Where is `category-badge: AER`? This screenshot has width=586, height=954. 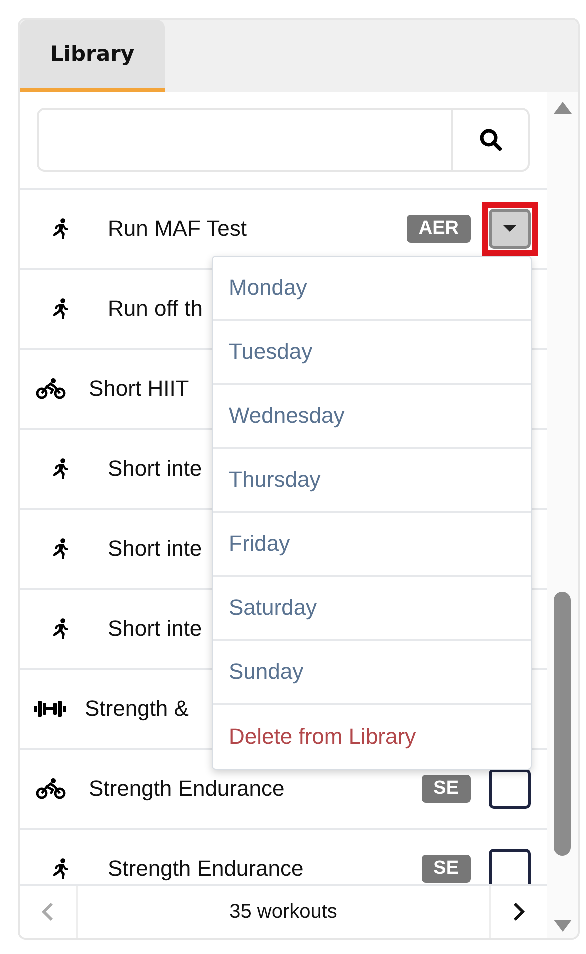
category-badge: AER is located at coordinates (438, 229).